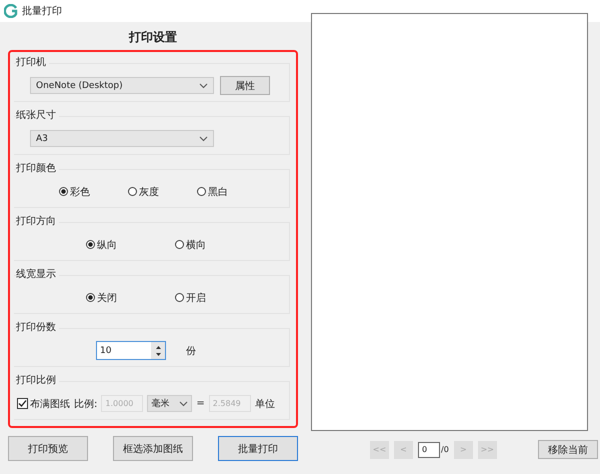  I want to click on properties-button: 属性, so click(245, 85).